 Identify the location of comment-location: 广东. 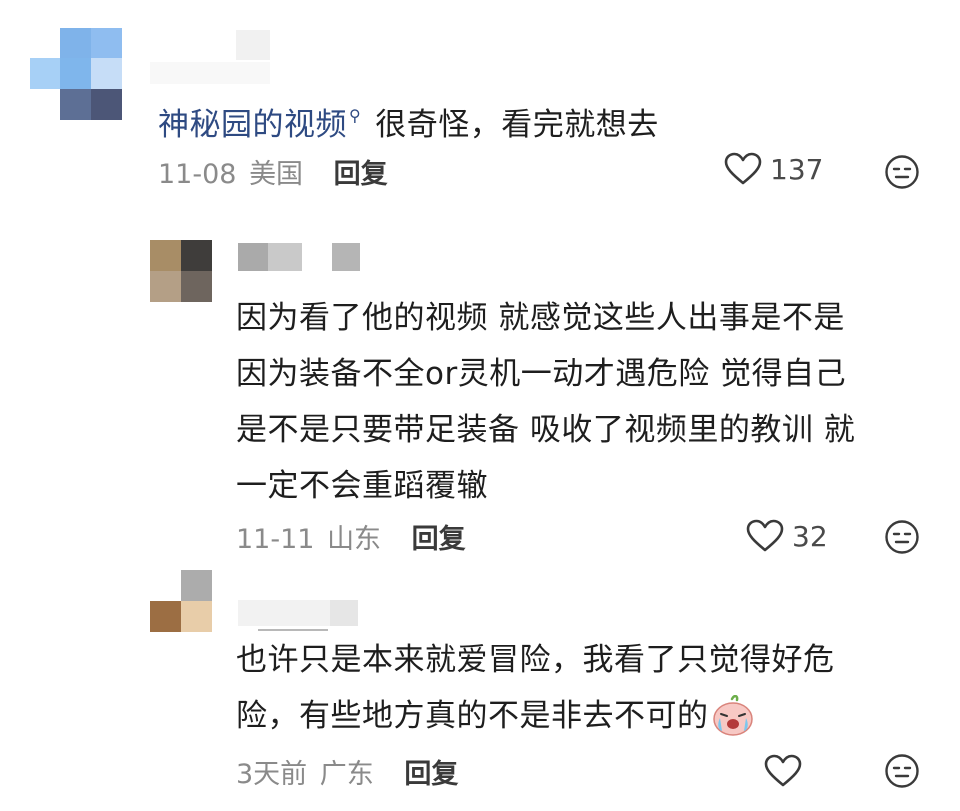
(346, 774).